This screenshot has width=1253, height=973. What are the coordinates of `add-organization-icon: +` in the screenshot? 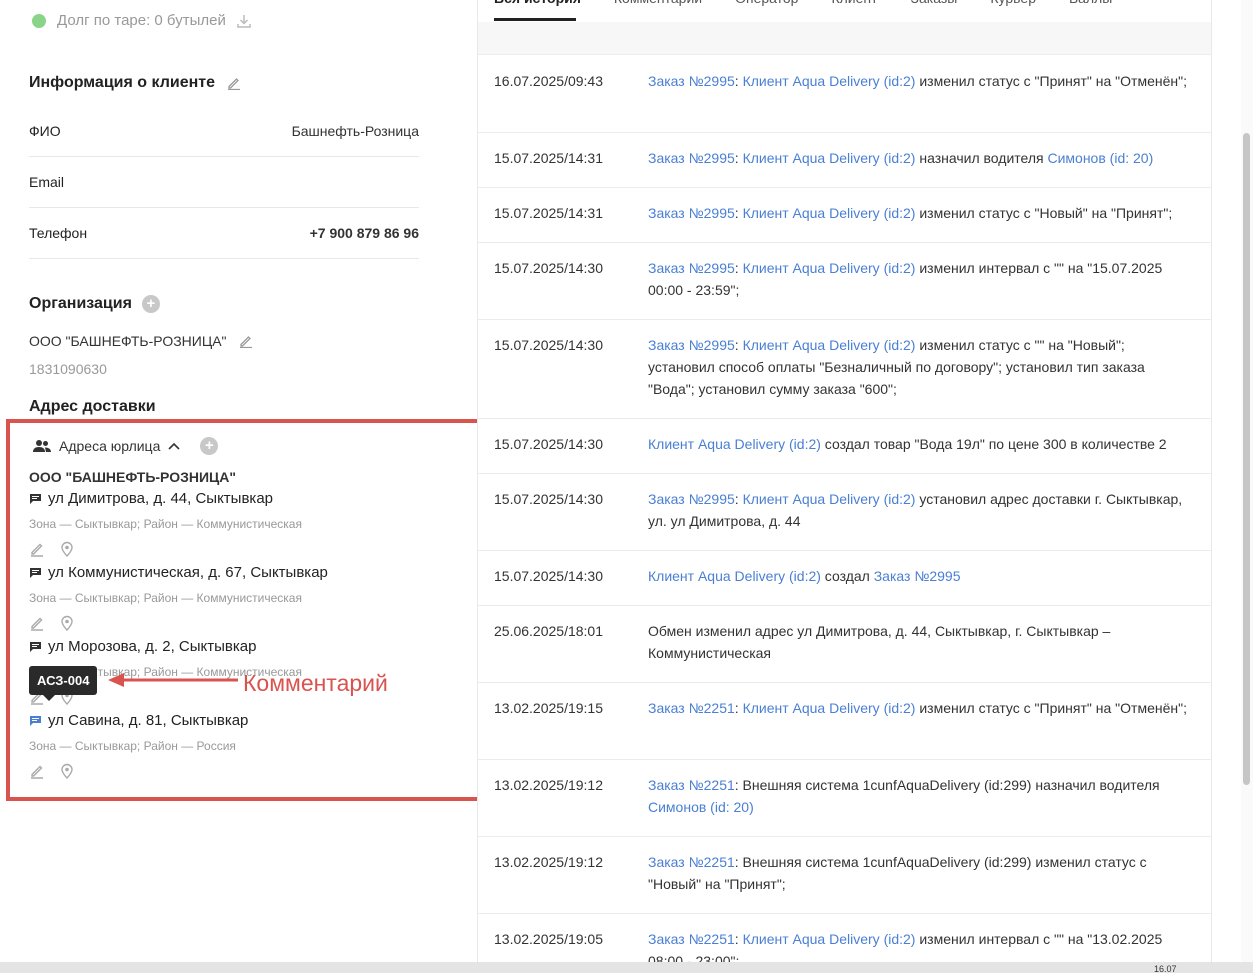 It's located at (150, 304).